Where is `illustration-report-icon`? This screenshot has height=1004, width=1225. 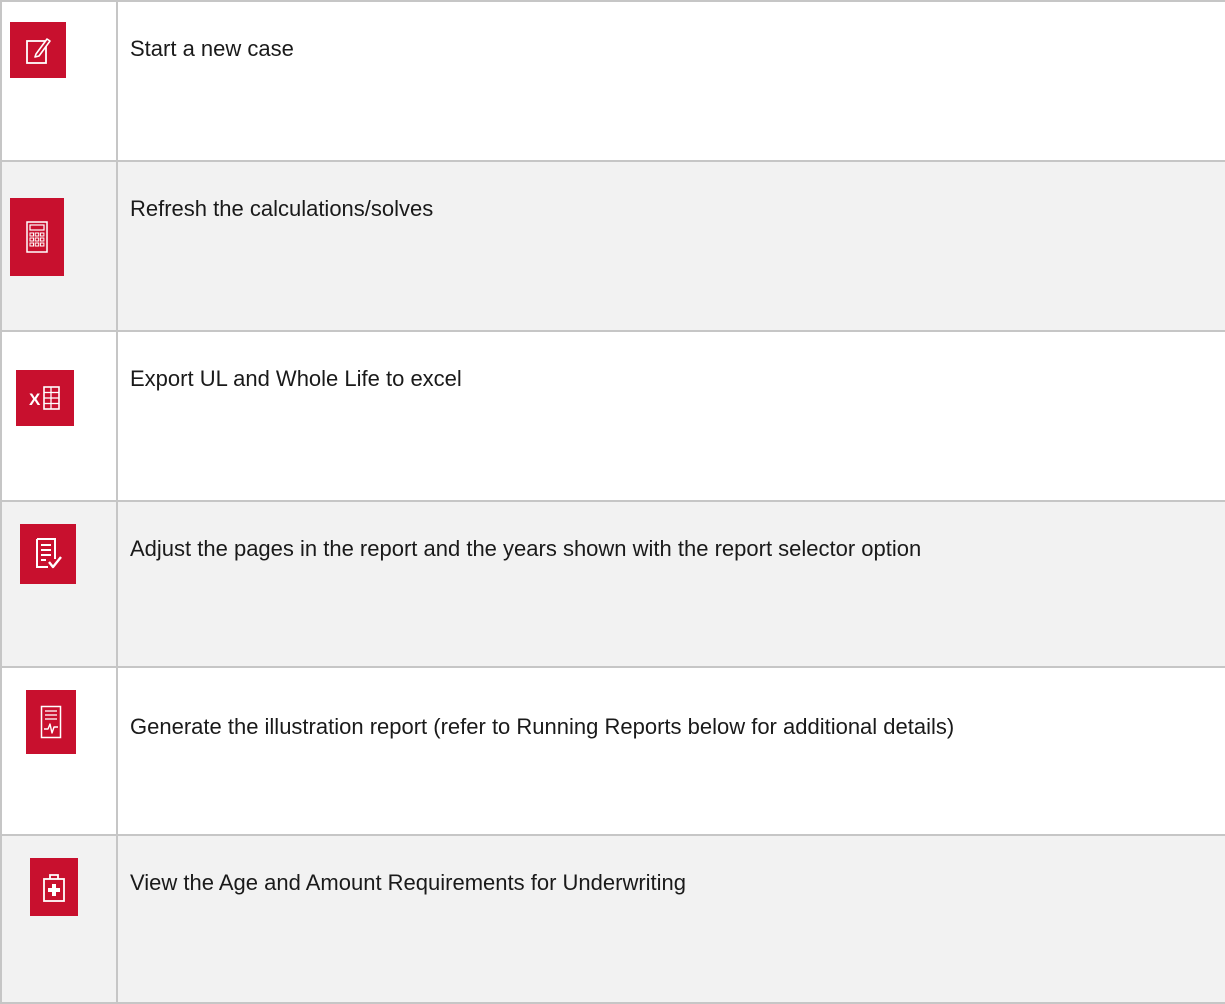 illustration-report-icon is located at coordinates (51, 722).